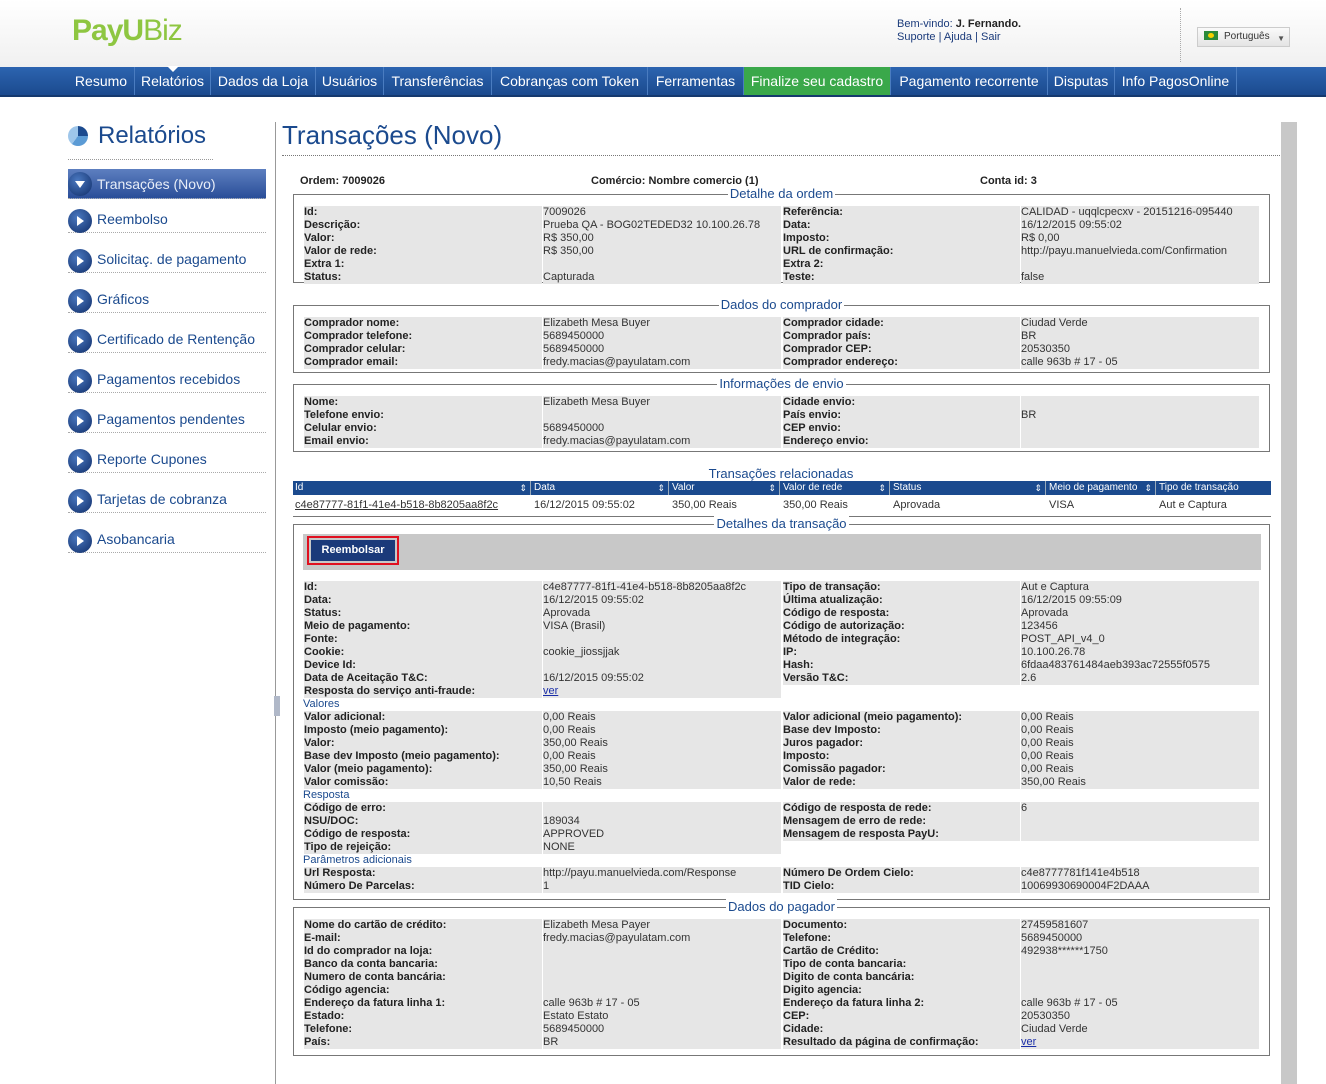  What do you see at coordinates (662, 717) in the screenshot?
I see `field-value: 0,00 Reais` at bounding box center [662, 717].